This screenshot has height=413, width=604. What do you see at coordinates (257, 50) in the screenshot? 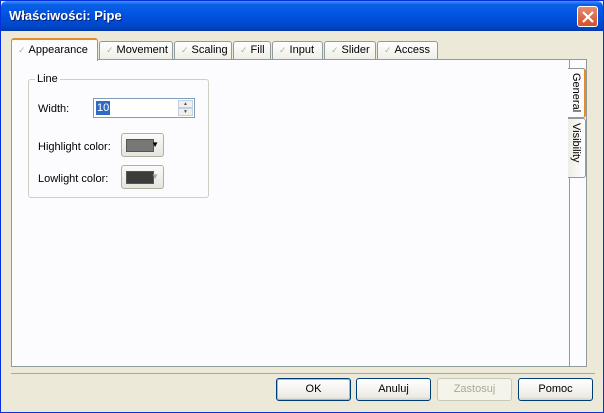
I see `tab-label: Fill` at bounding box center [257, 50].